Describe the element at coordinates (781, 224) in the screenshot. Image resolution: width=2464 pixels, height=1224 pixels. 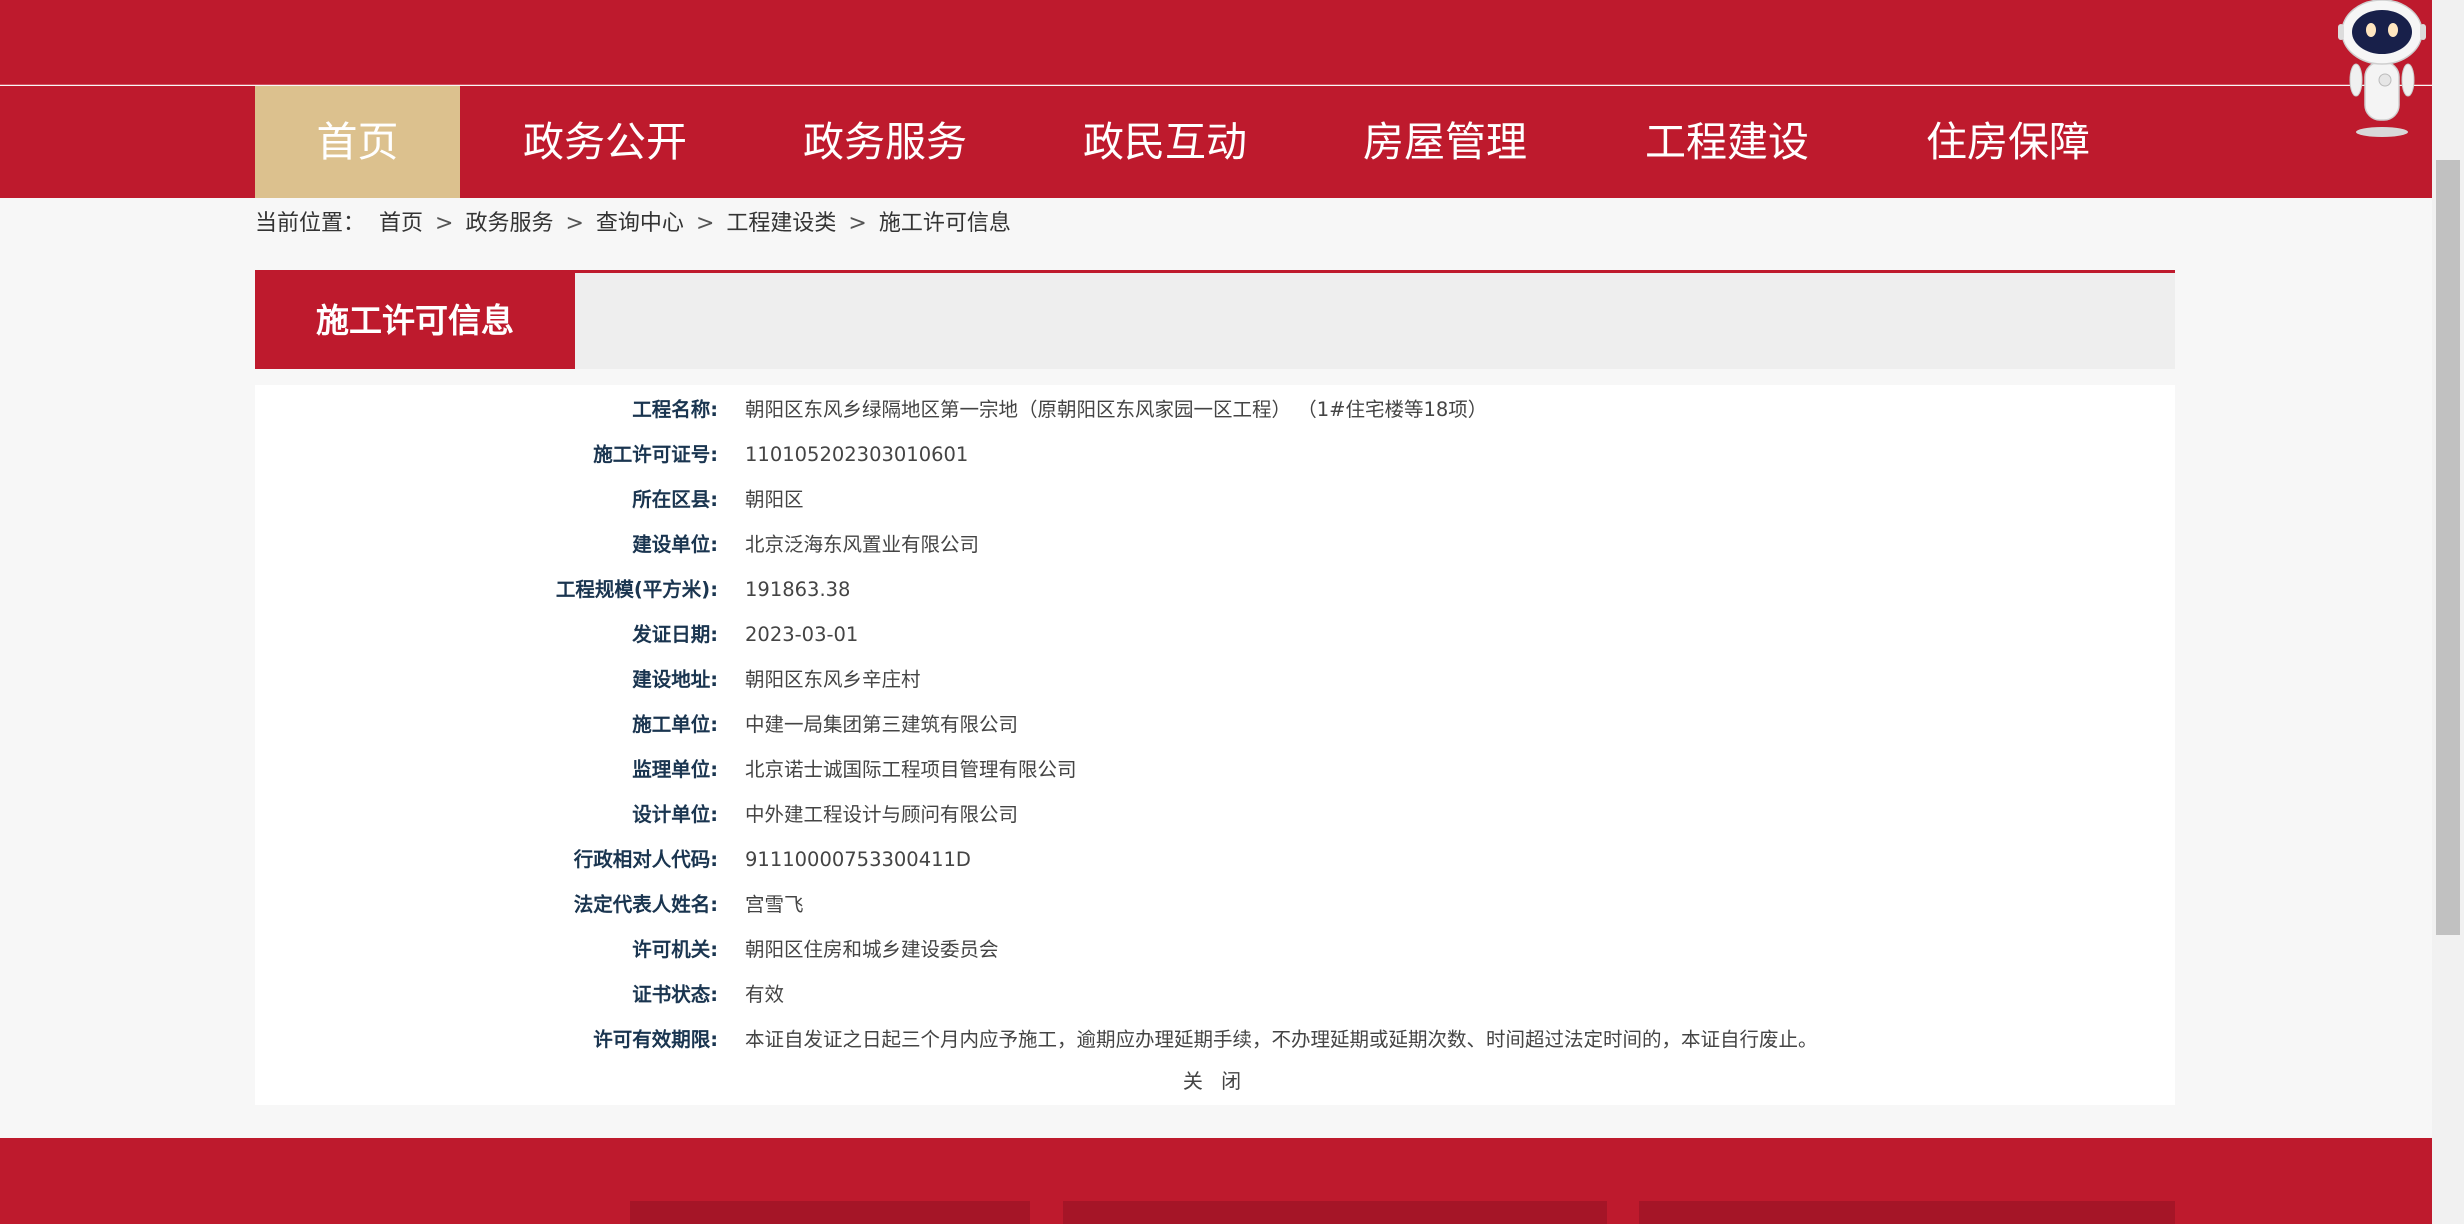
I see `breadcrumb-engineering-category: 工程建设类` at that location.